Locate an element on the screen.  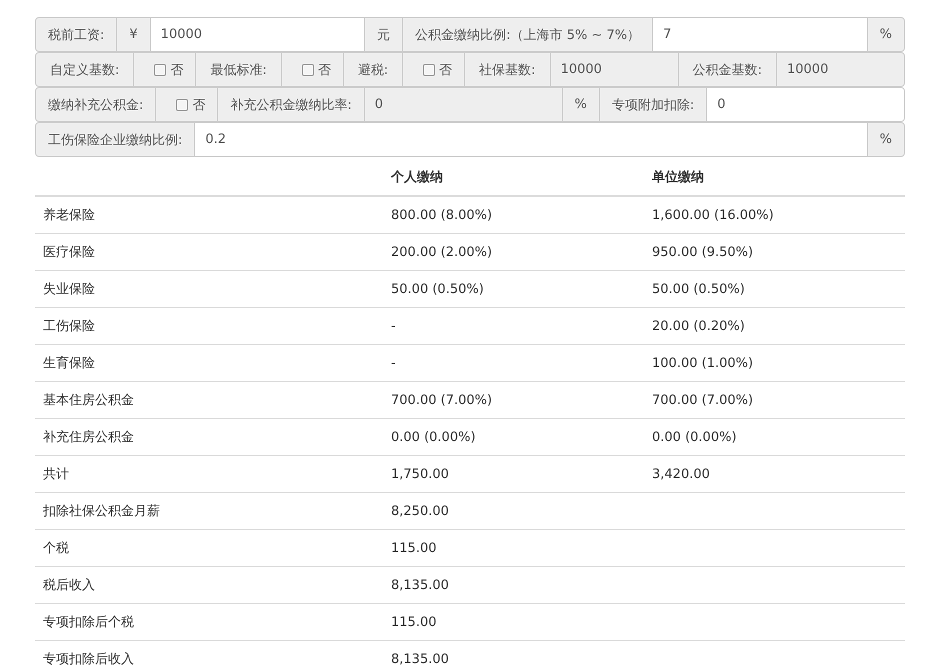
input-field: 0.2 is located at coordinates (531, 139).